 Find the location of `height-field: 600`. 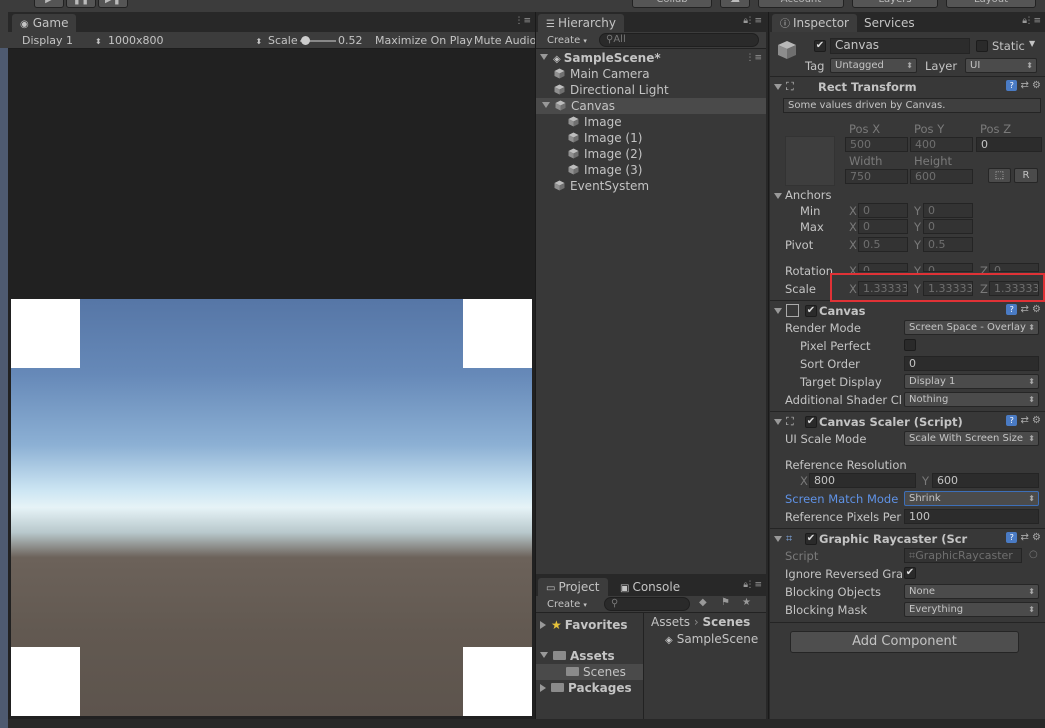

height-field: 600 is located at coordinates (941, 176).